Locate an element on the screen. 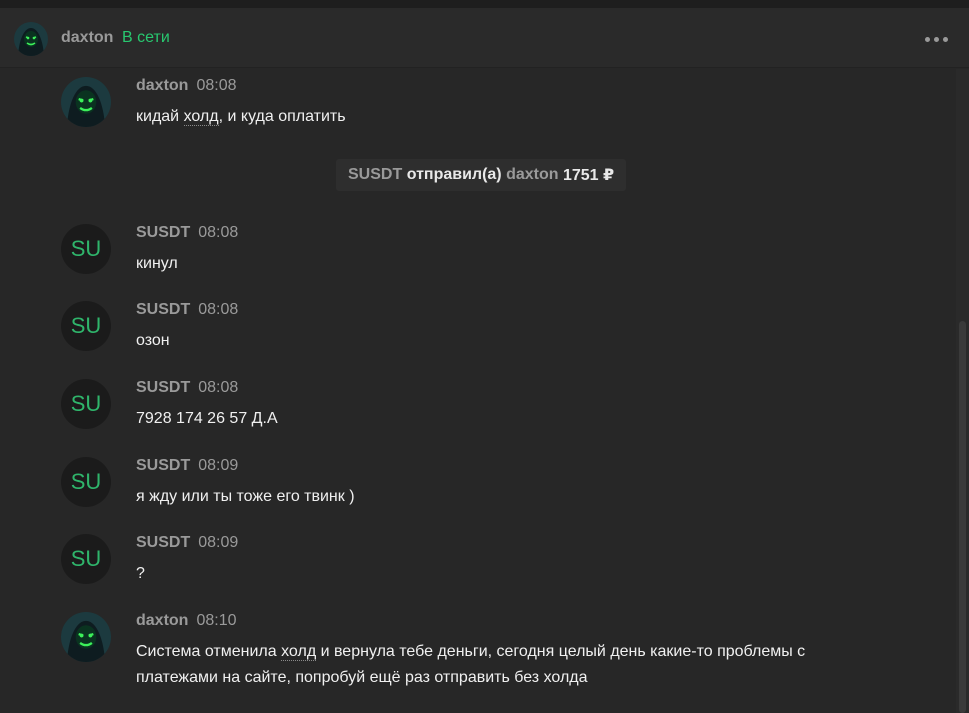  window-top-strip is located at coordinates (484, 4).